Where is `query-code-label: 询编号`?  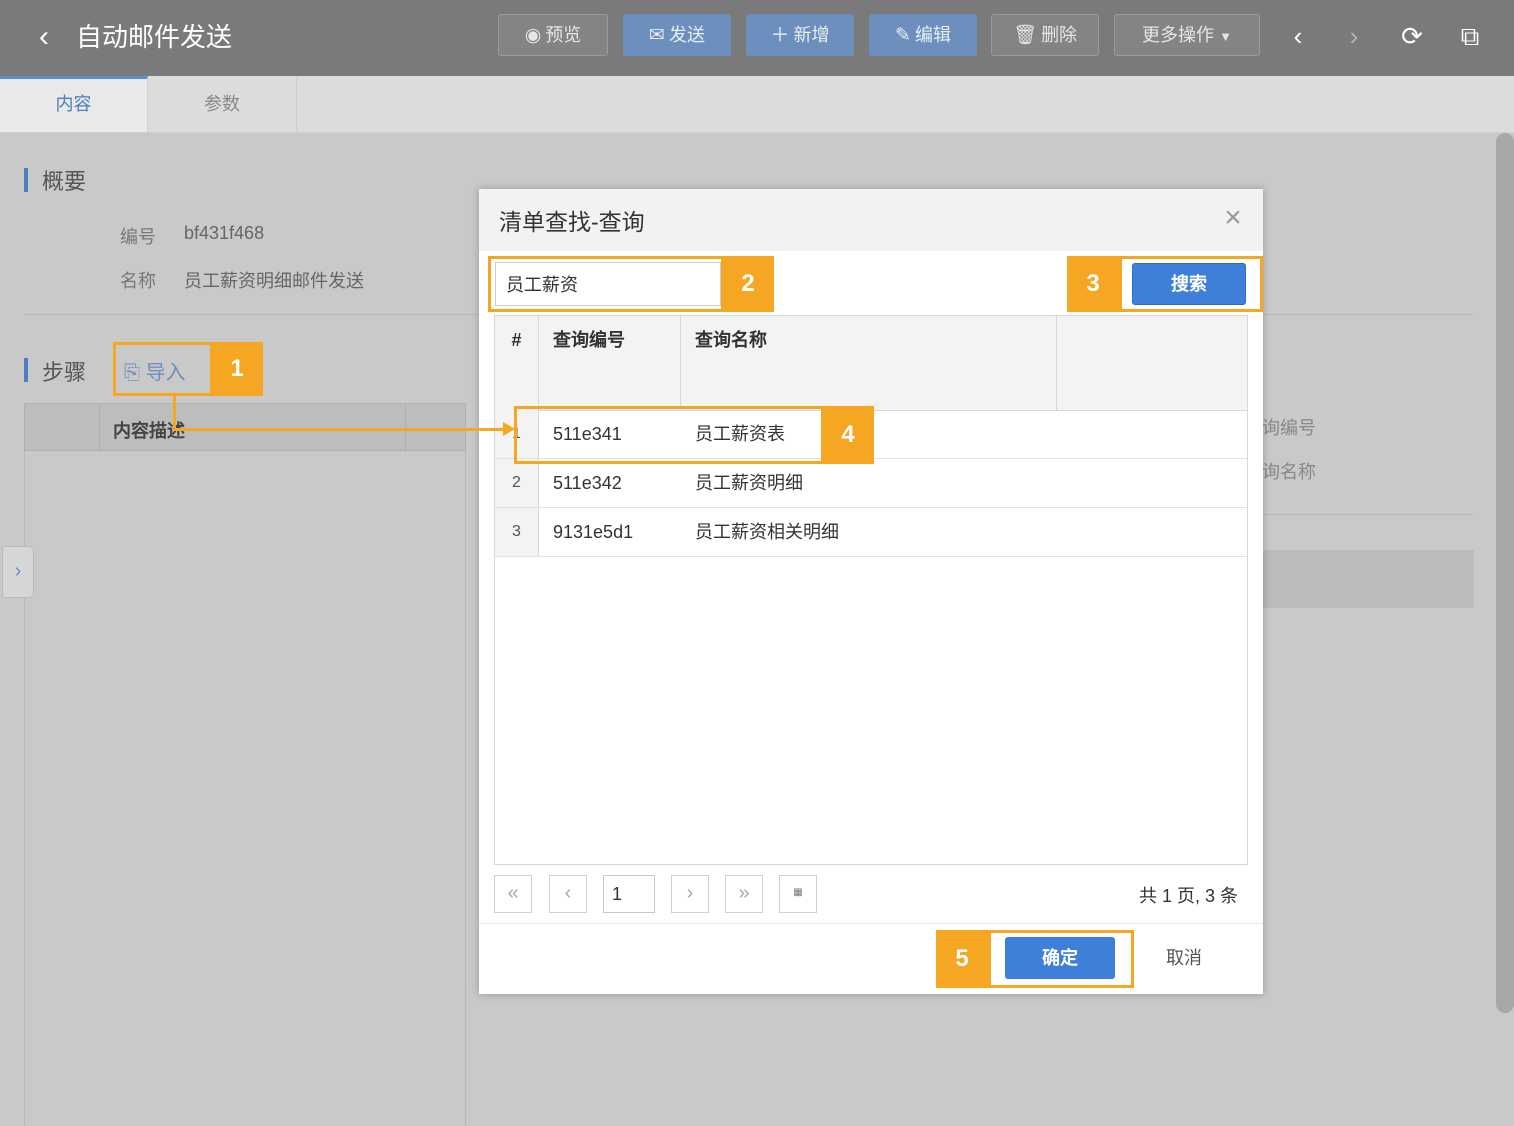
query-code-label: 询编号 is located at coordinates (1289, 428).